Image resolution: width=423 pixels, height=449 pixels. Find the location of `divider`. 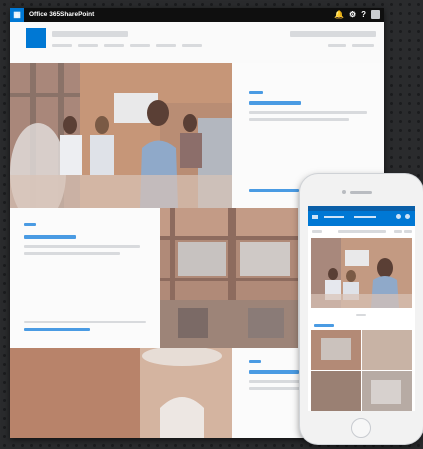

divider is located at coordinates (85, 322).